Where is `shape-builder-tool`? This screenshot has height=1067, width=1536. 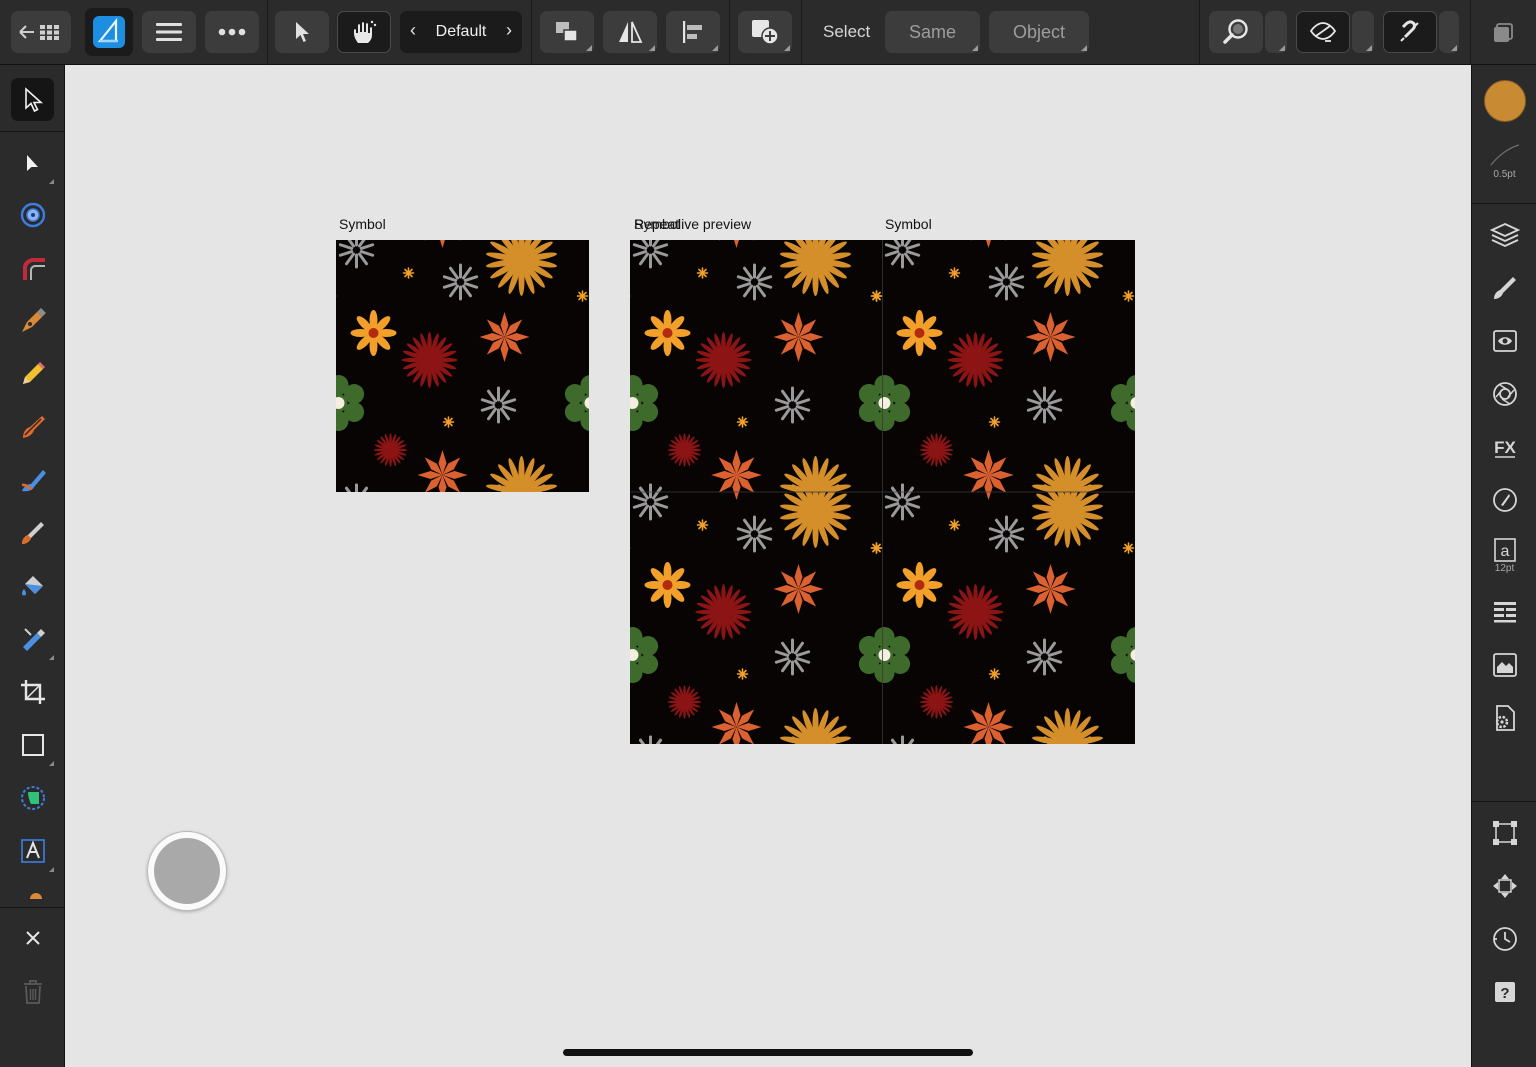 shape-builder-tool is located at coordinates (32, 797).